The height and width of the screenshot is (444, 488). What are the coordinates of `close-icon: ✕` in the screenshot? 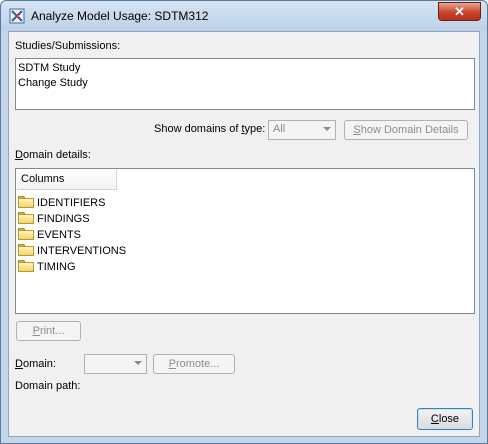 It's located at (459, 11).